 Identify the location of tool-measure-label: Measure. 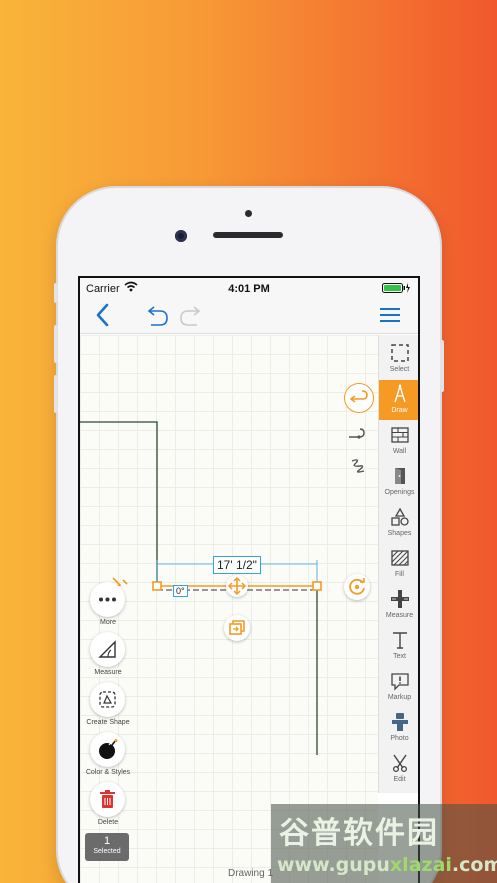
(399, 615).